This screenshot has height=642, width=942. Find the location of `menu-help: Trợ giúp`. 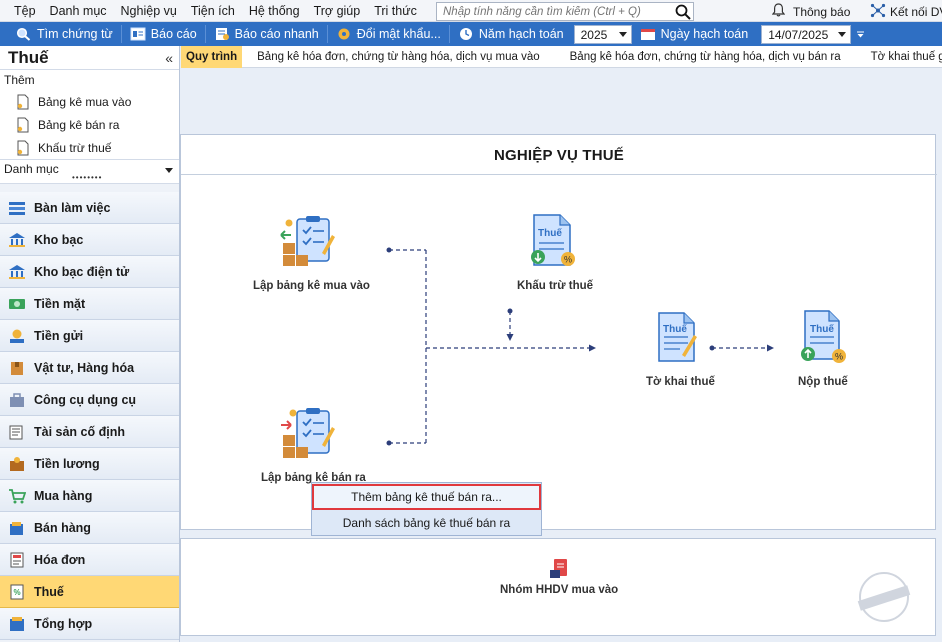

menu-help: Trợ giúp is located at coordinates (337, 11).